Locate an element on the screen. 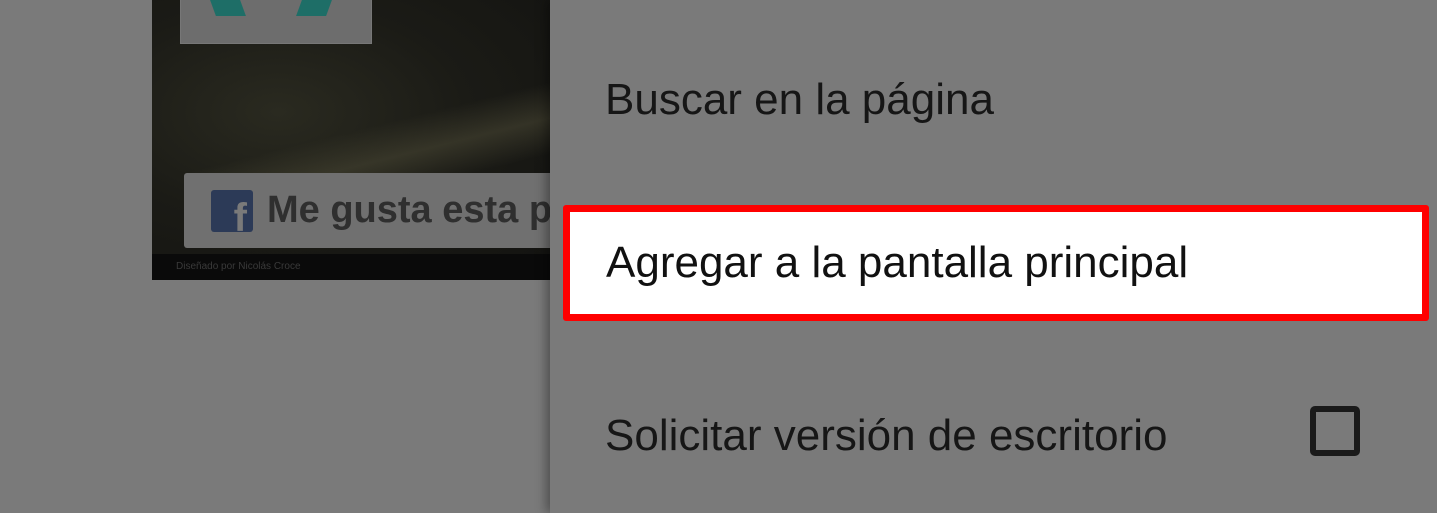 The image size is (1437, 513). facebook-like-button: f Me gusta esta p is located at coordinates (394, 210).